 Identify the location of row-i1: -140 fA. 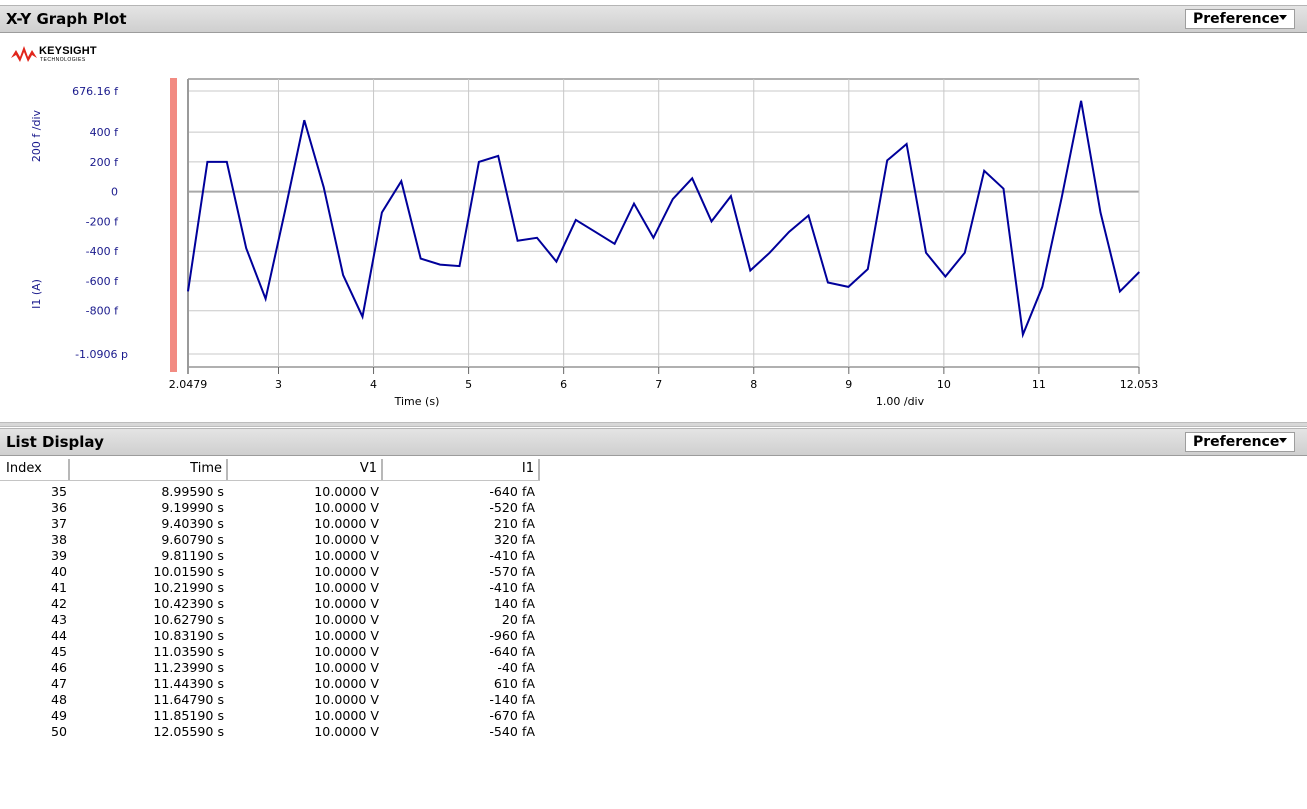
(512, 699).